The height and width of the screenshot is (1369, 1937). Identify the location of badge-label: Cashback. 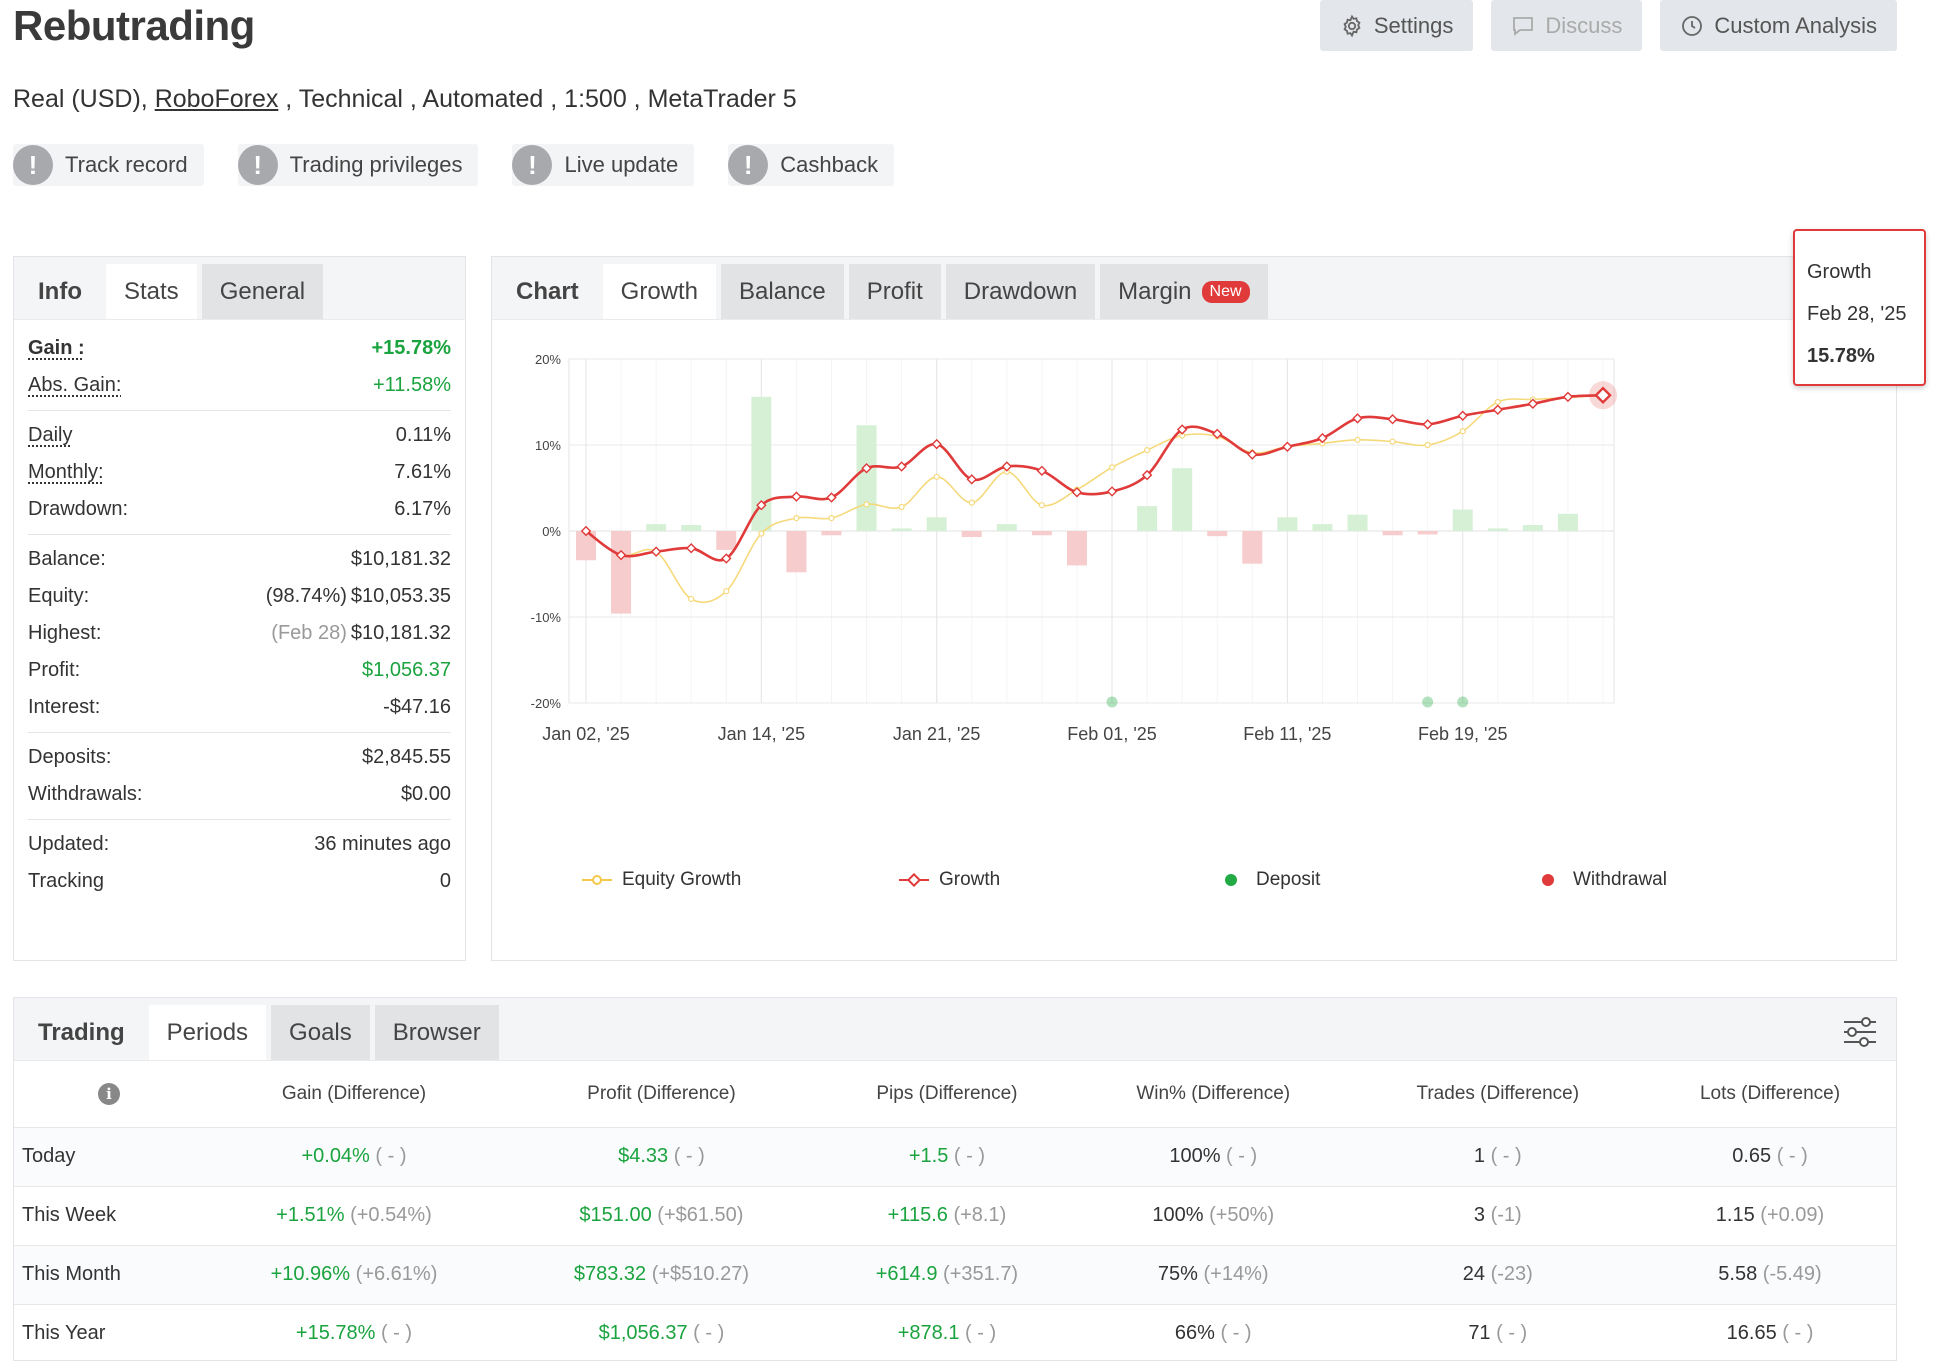
(829, 164).